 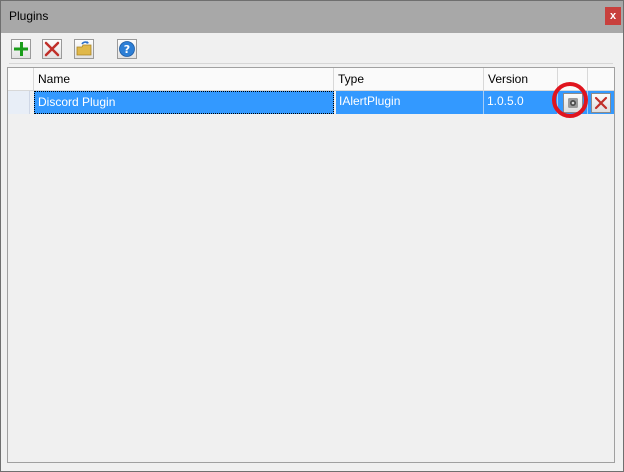 What do you see at coordinates (184, 79) in the screenshot?
I see `column-header-name: Name` at bounding box center [184, 79].